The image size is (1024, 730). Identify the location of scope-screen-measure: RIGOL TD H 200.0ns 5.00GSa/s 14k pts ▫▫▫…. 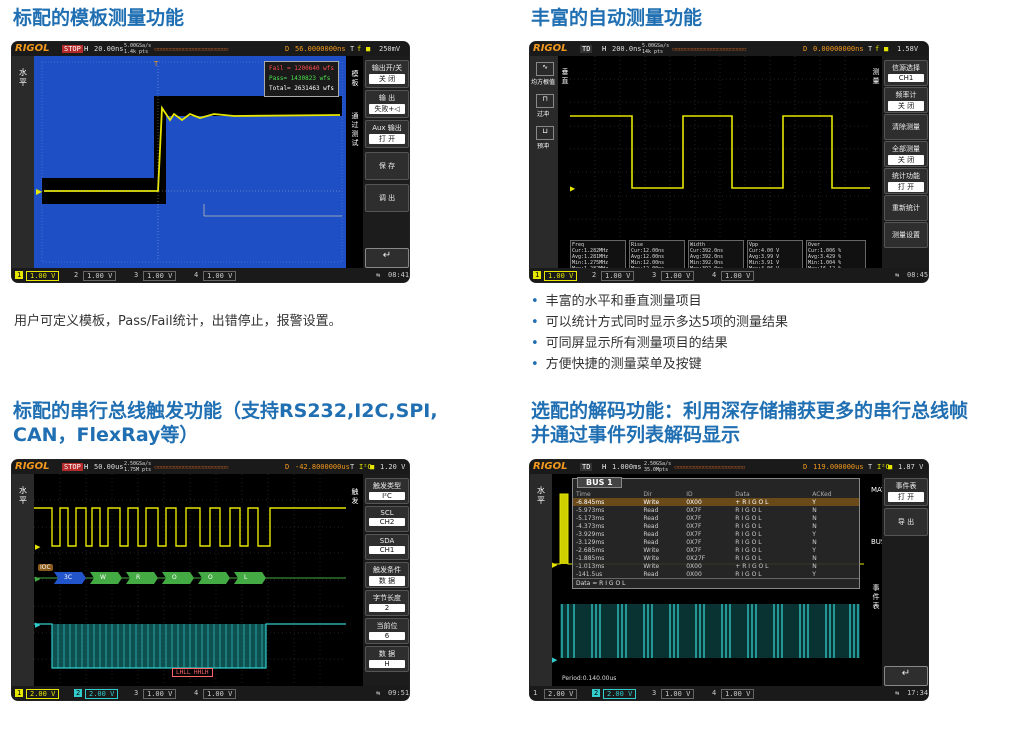
(729, 162).